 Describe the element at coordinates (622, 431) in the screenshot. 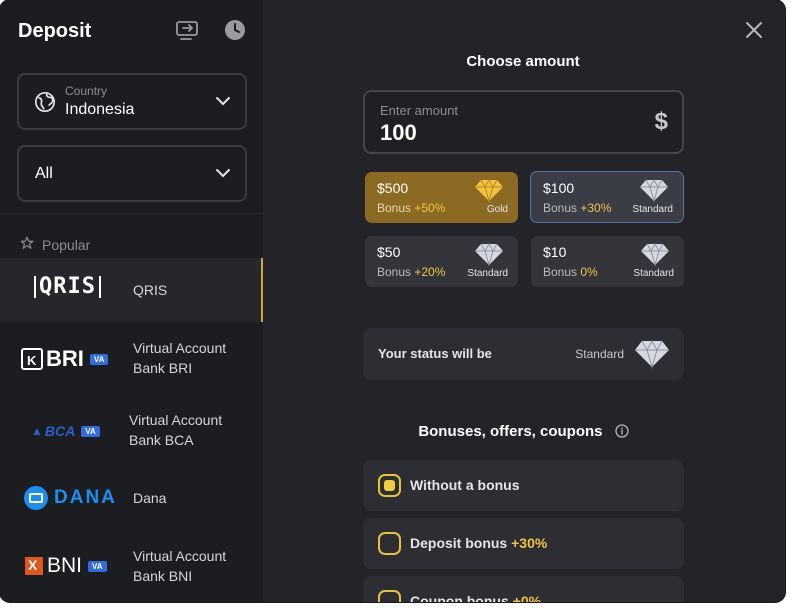

I see `info-icon` at that location.